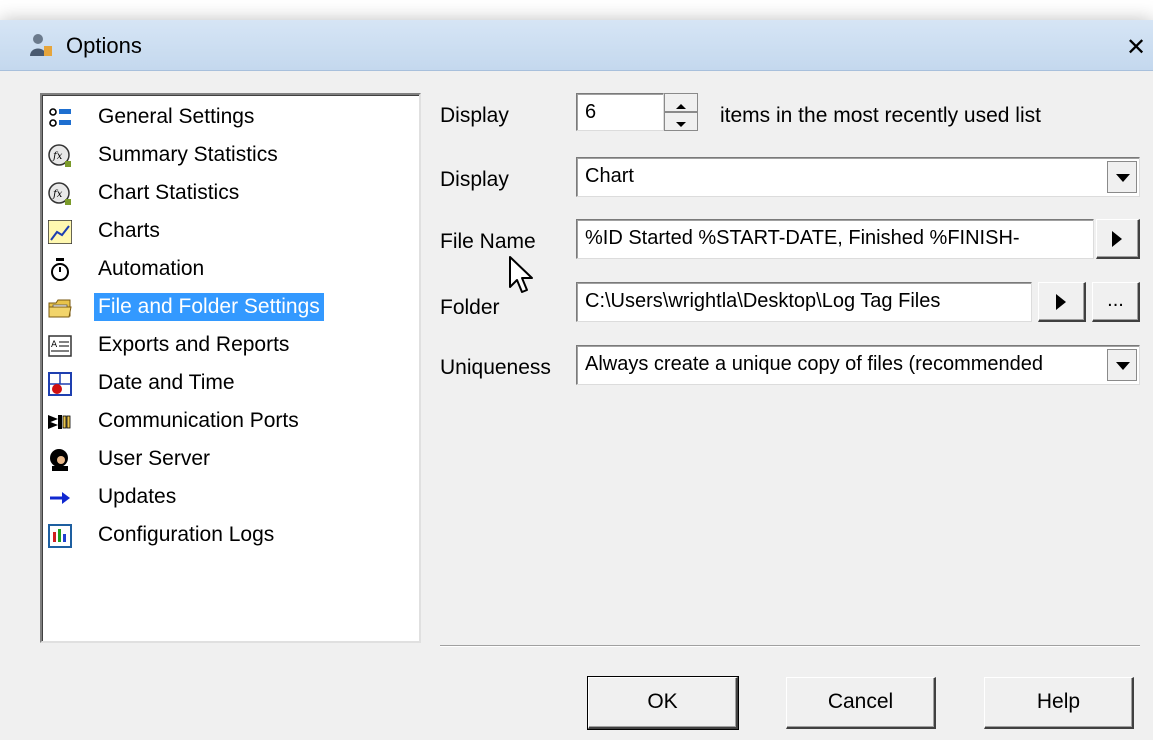 This screenshot has width=1153, height=740. I want to click on chart-icon, so click(60, 232).